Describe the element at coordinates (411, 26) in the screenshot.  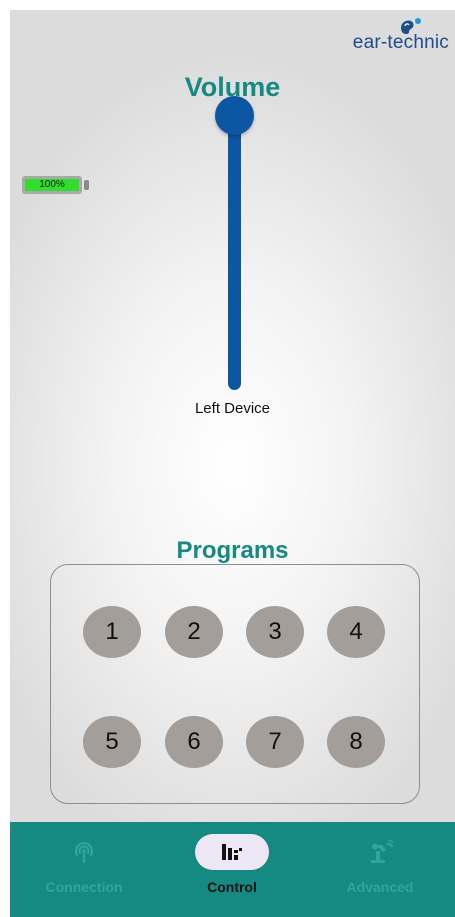
I see `ear-logo-icon` at that location.